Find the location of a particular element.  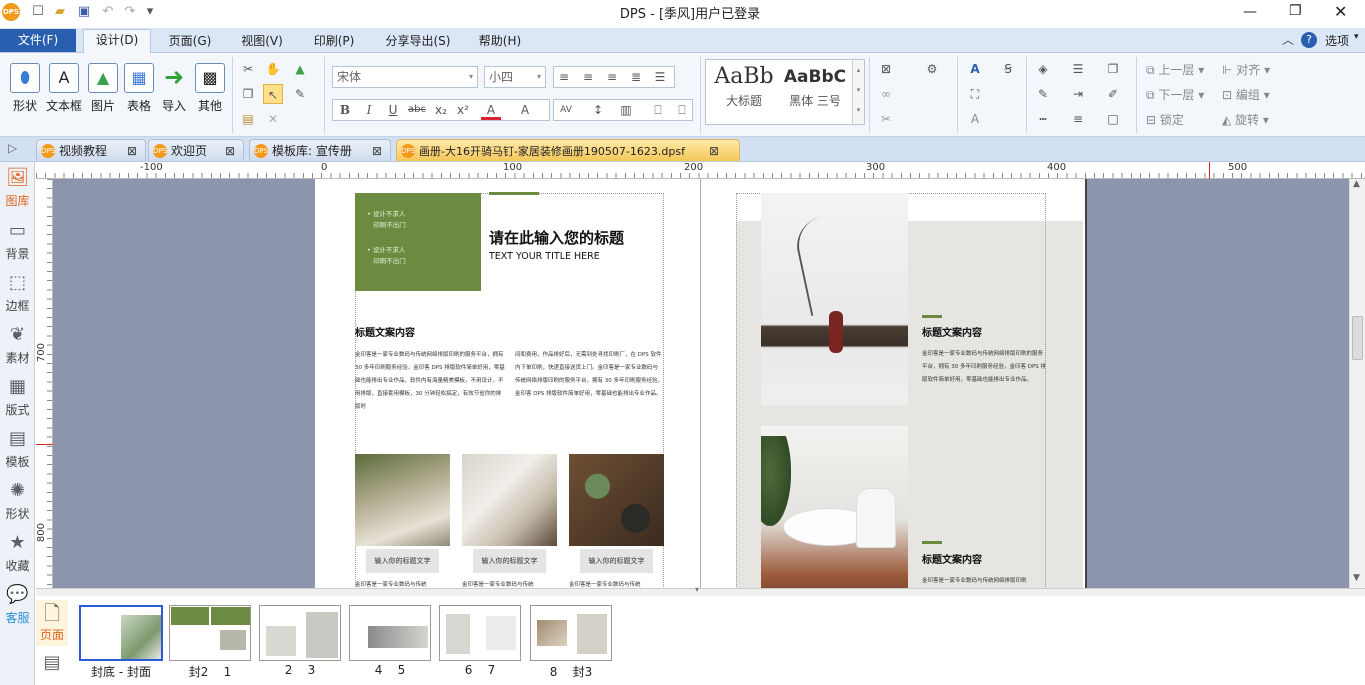

panel-template: ▤ 模板 is located at coordinates (17, 448).